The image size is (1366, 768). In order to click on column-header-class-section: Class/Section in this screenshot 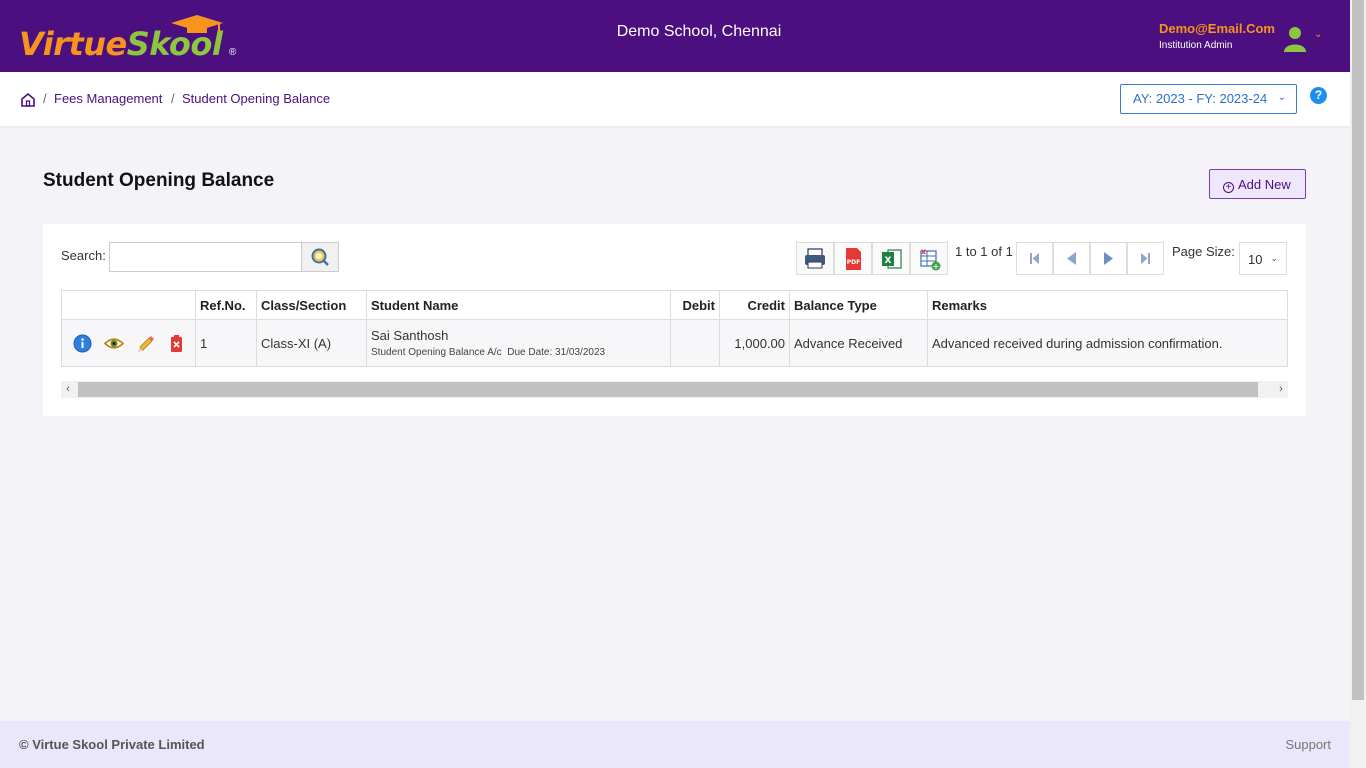, I will do `click(311, 305)`.